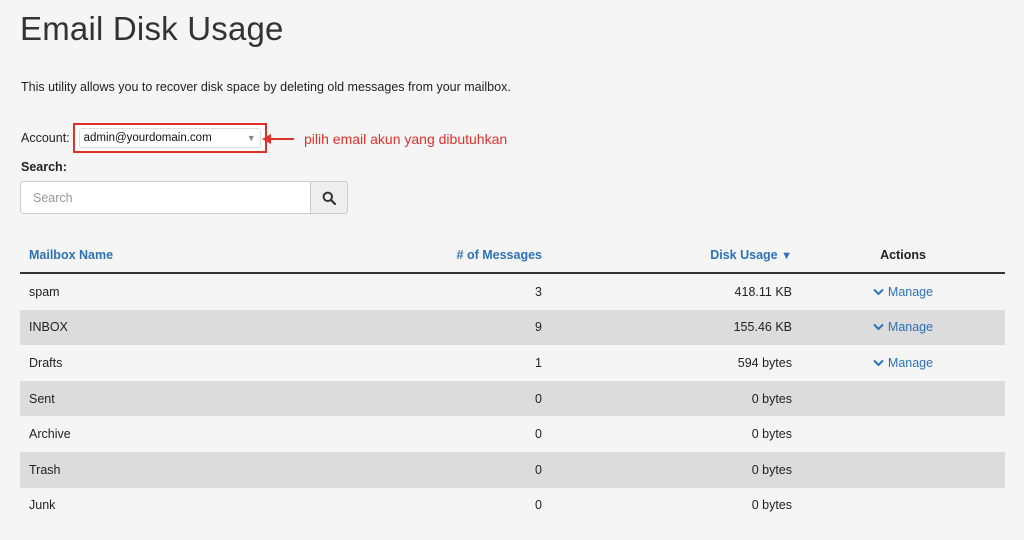 The height and width of the screenshot is (540, 1024). I want to click on header-messages: # of Messages, so click(382, 256).